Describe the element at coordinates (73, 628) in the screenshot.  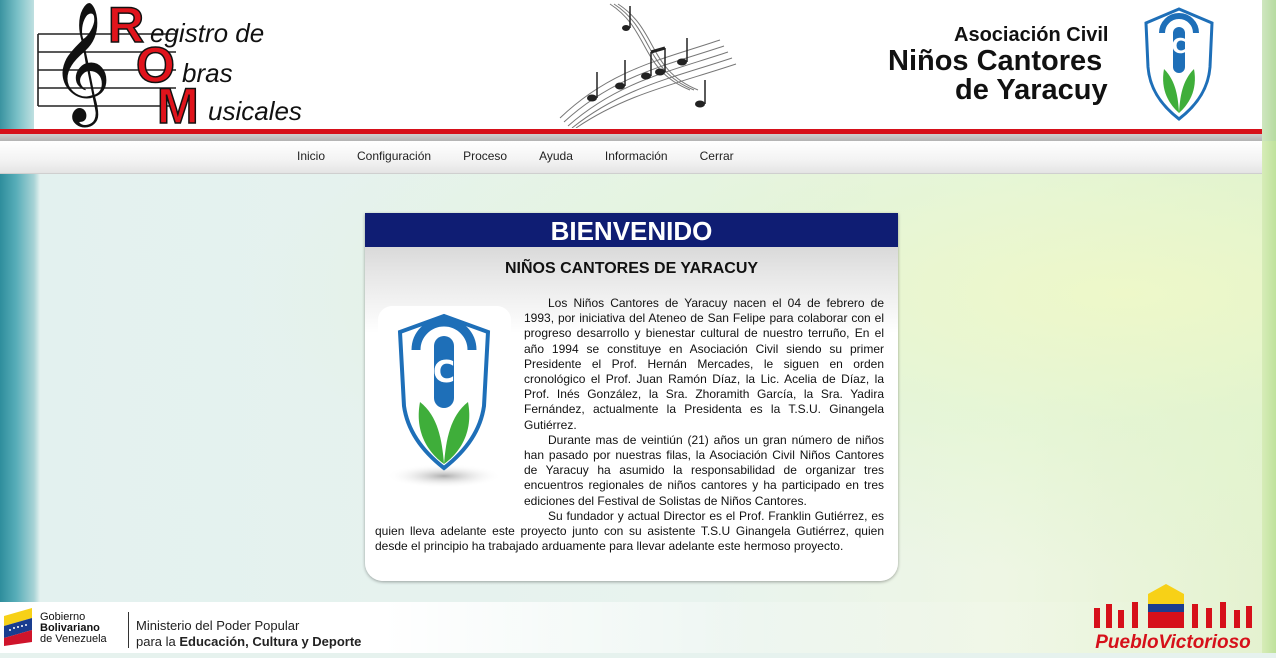
I see `government-label: Gobierno Bolivariano de Venezuela` at that location.